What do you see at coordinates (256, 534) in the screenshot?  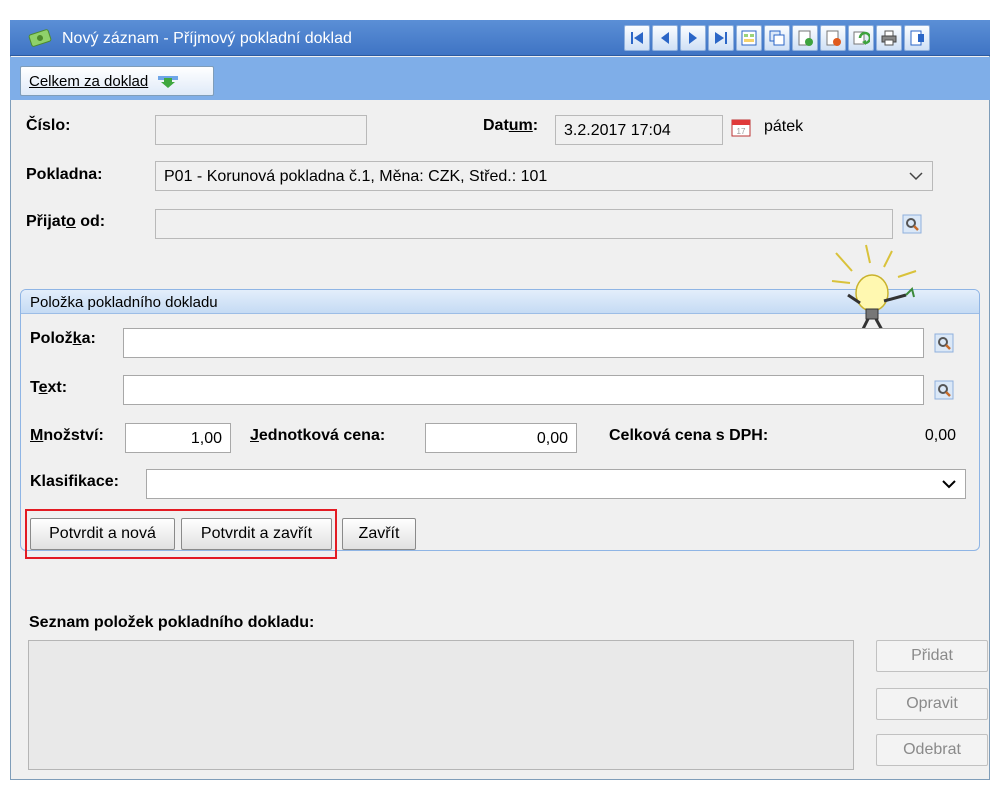 I see `confirm-and-close-button: Potvrdit a zavřít` at bounding box center [256, 534].